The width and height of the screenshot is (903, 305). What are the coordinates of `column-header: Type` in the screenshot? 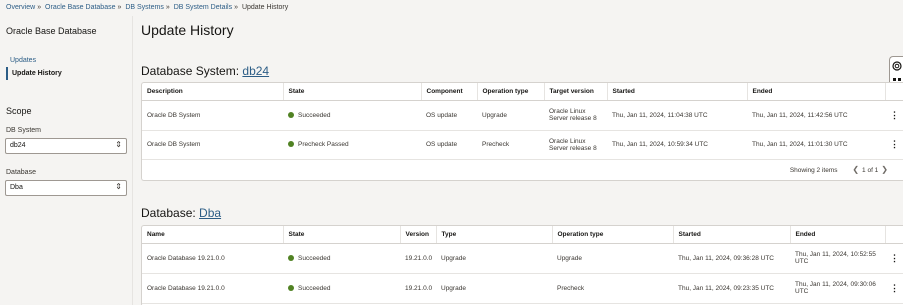 It's located at (494, 235).